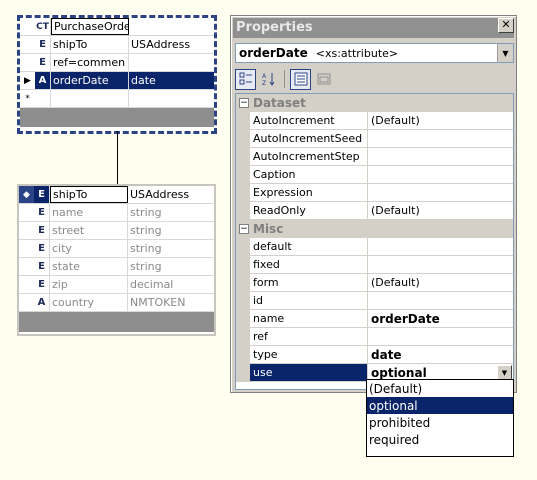  I want to click on property-row-readonly: ReadOnly (Default), so click(374, 211).